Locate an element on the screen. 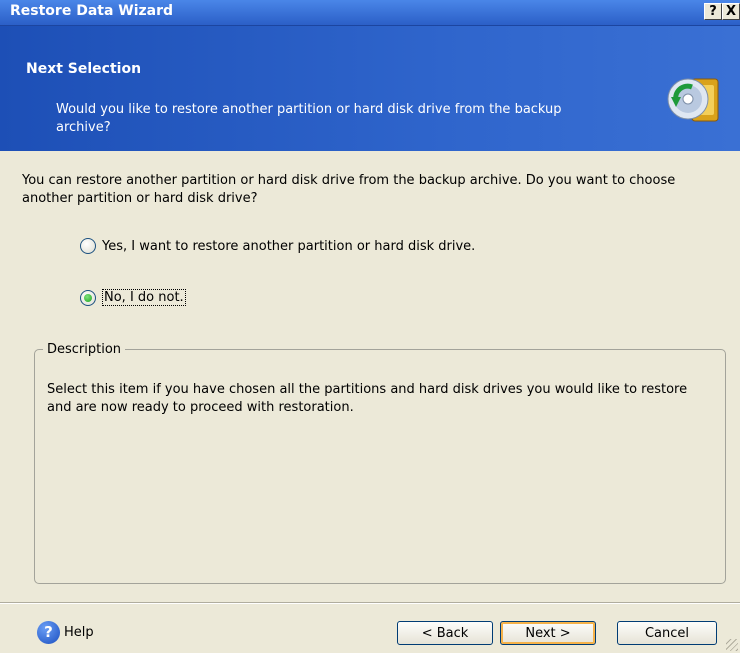 The width and height of the screenshot is (740, 653). title-help-button: ? is located at coordinates (713, 11).